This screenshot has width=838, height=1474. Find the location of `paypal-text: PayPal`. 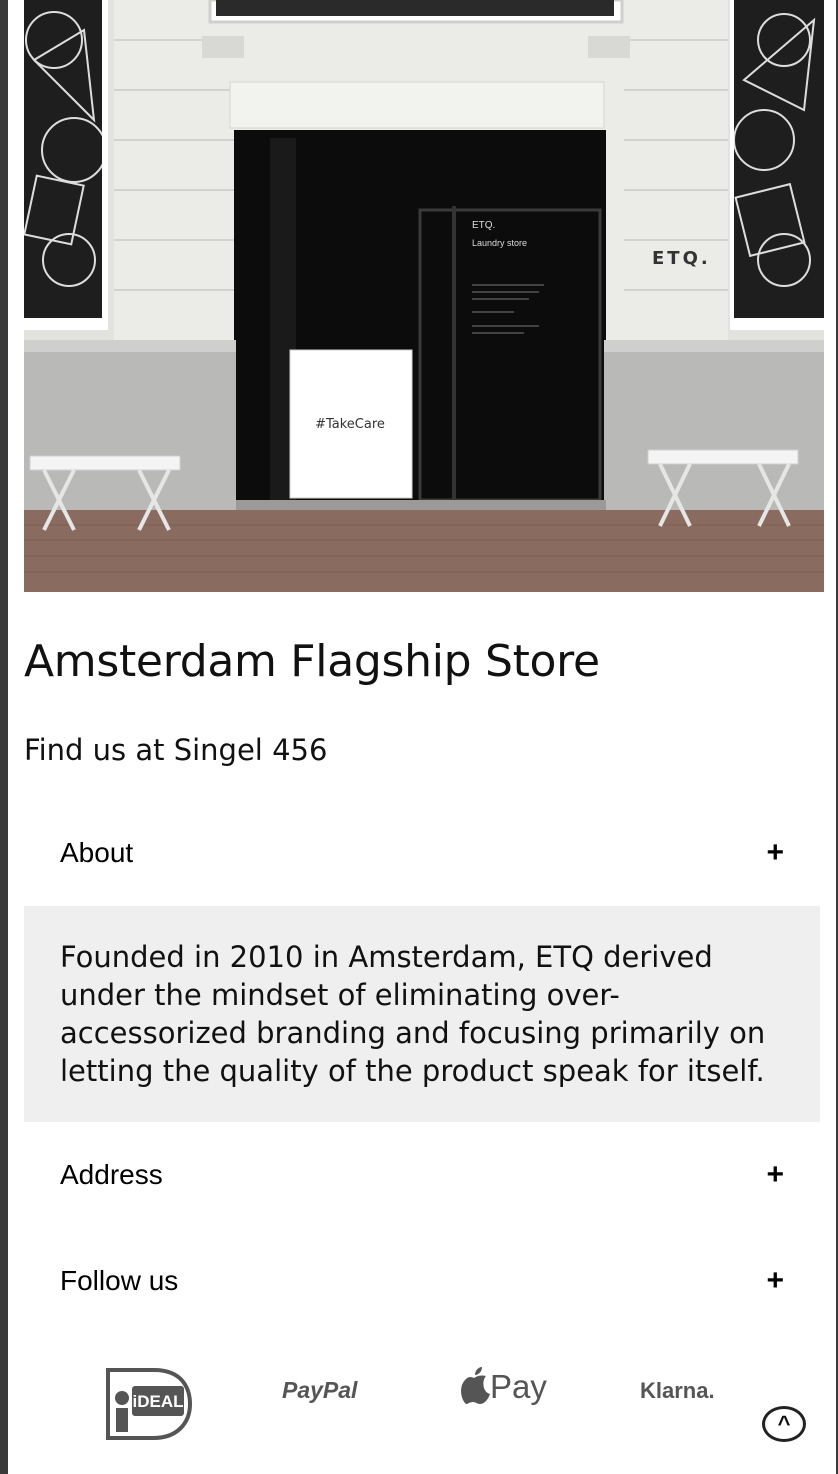

paypal-text: PayPal is located at coordinates (320, 1390).